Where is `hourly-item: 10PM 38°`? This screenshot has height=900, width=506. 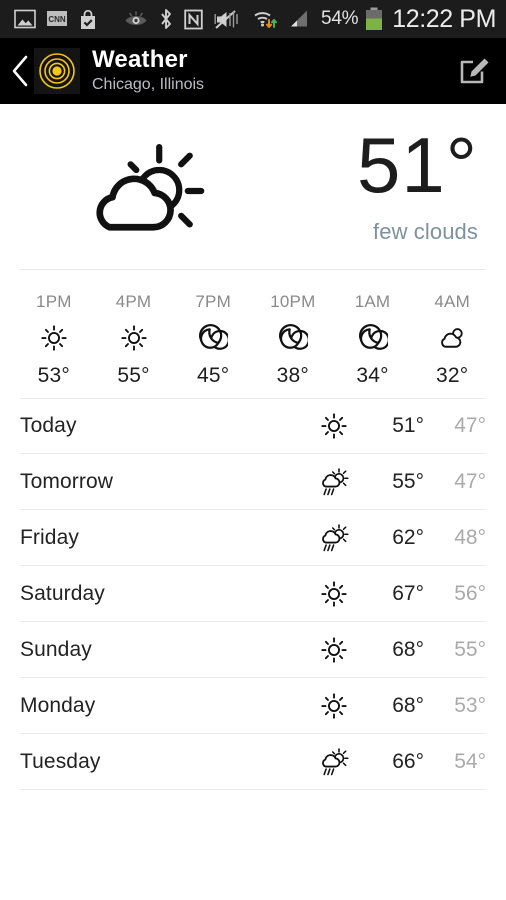 hourly-item: 10PM 38° is located at coordinates (293, 340).